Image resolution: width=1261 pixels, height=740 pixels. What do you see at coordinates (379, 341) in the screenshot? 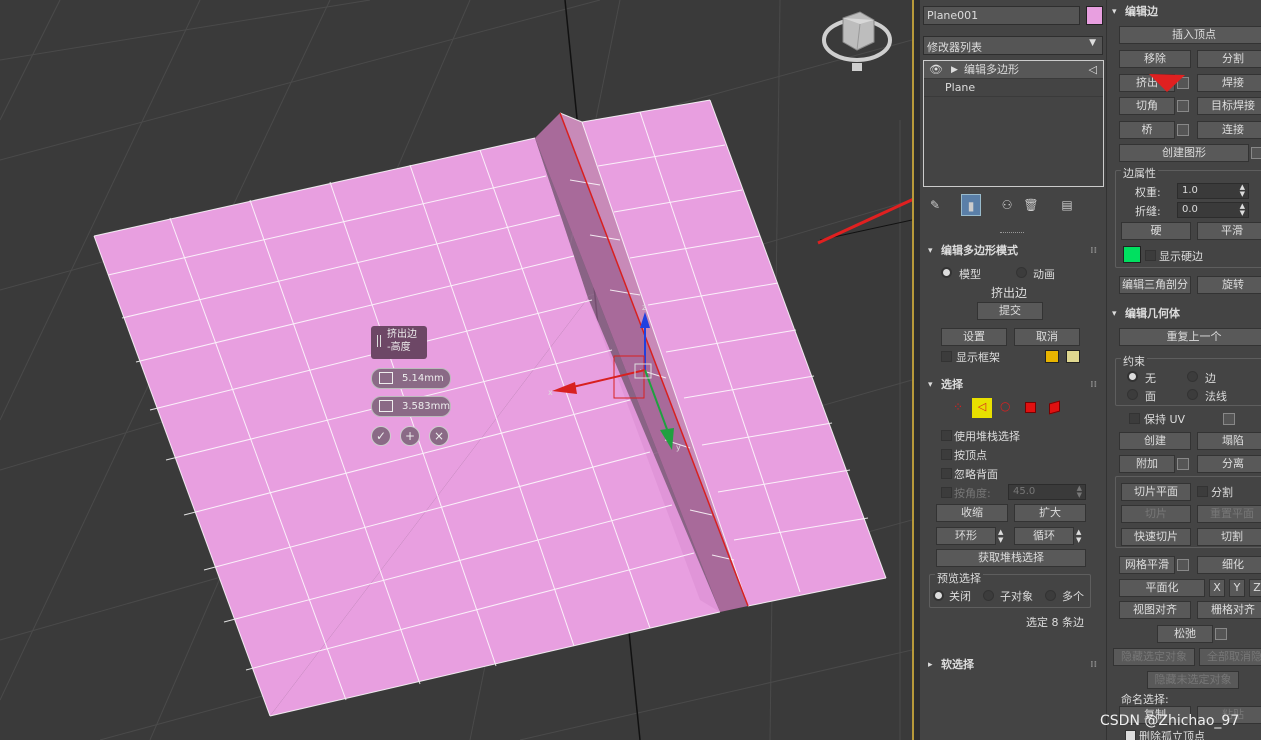
I see `caddy-grip-icon` at bounding box center [379, 341].